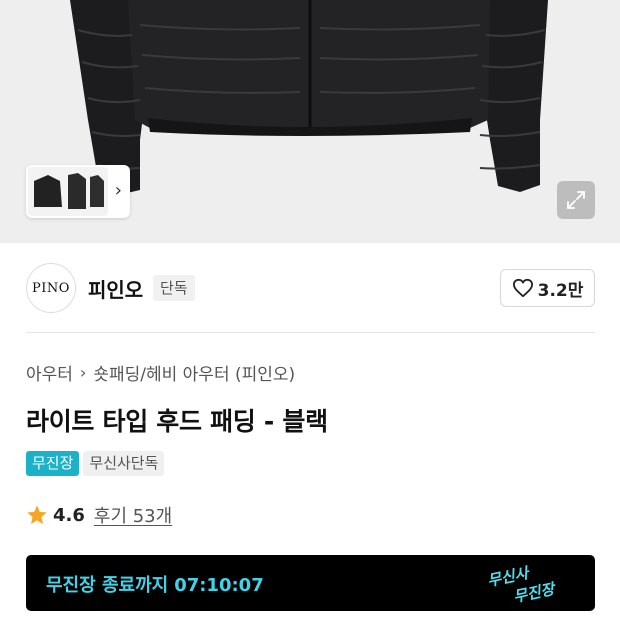 The width and height of the screenshot is (620, 620). Describe the element at coordinates (219, 585) in the screenshot. I see `countdown-timer: 07:10:07` at that location.